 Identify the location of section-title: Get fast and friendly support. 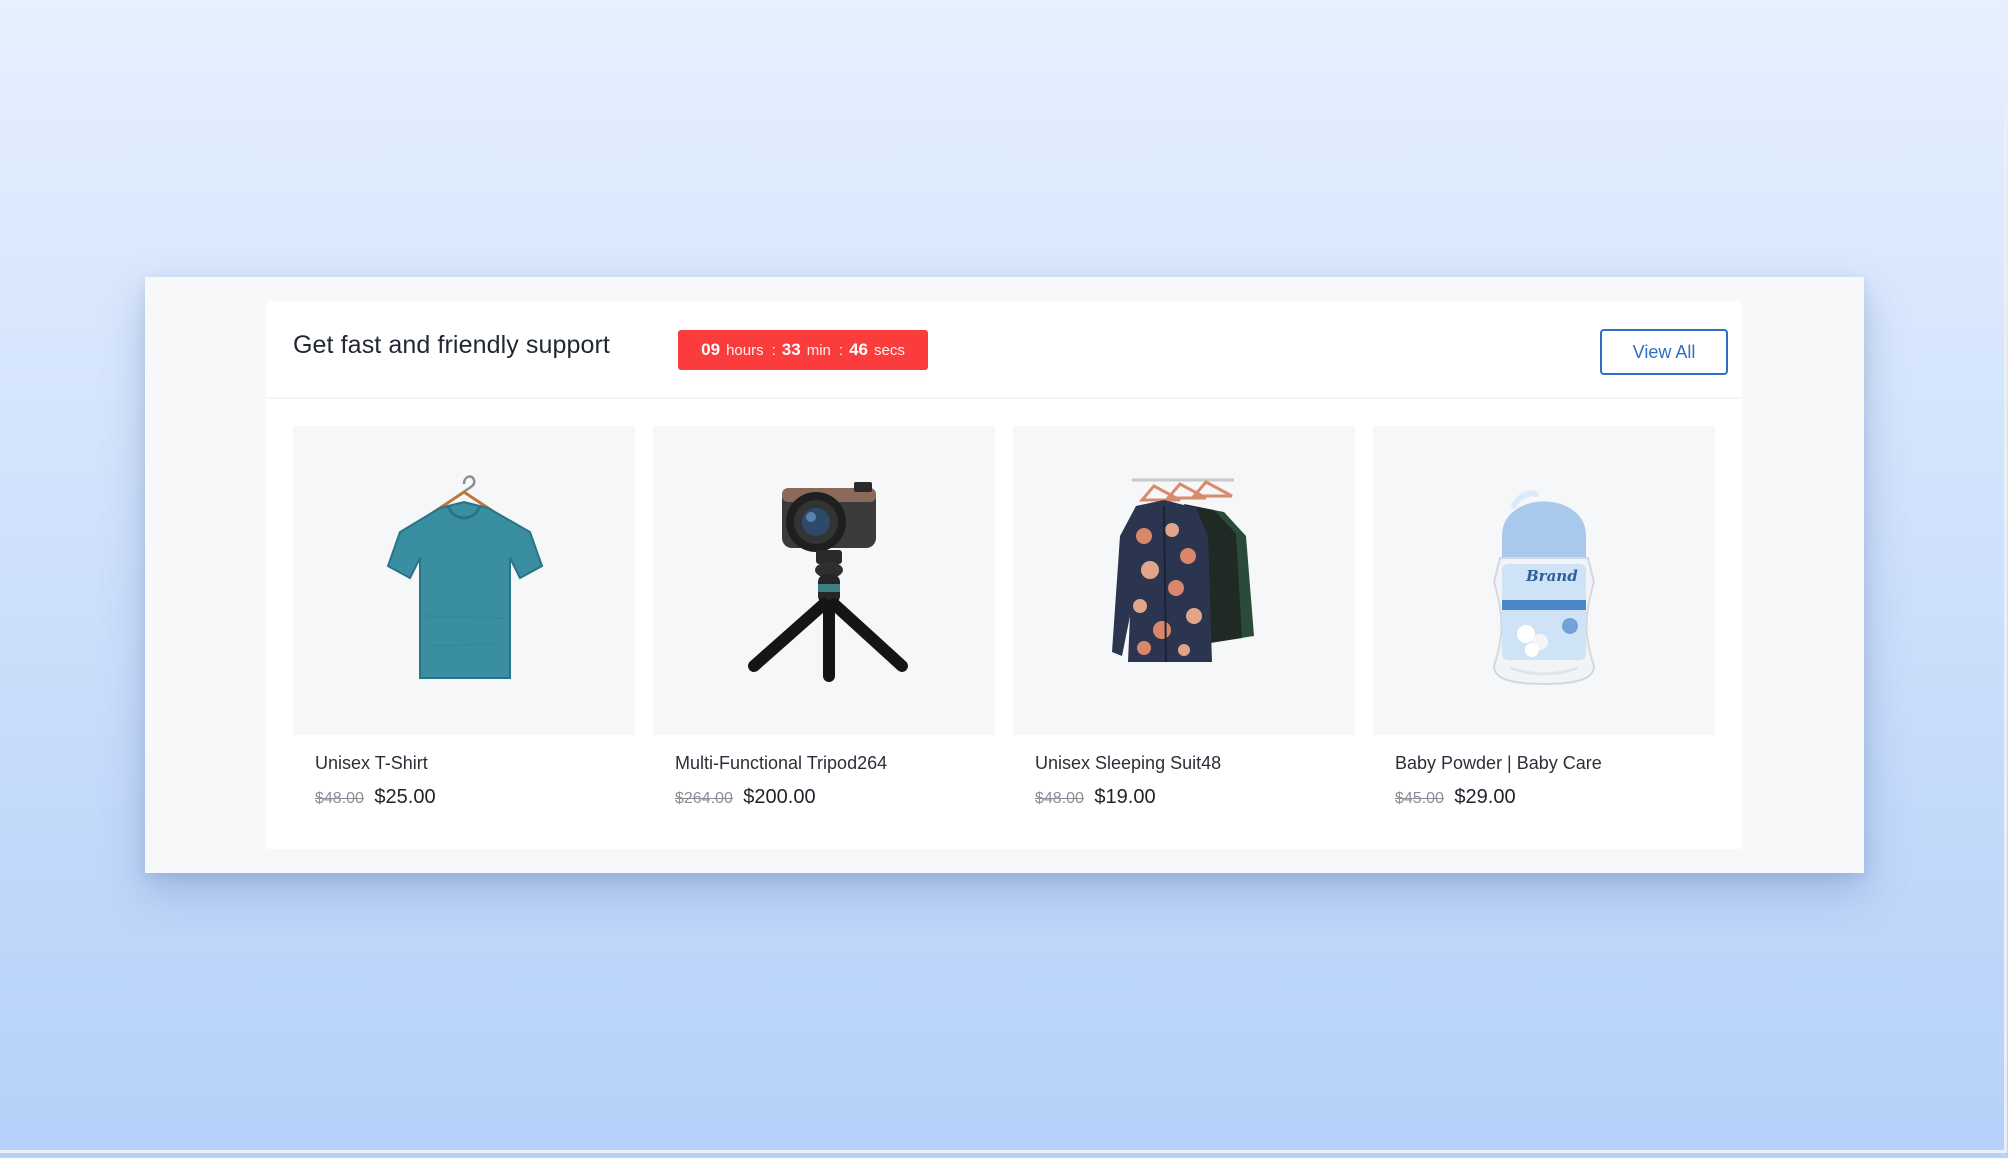
(451, 345).